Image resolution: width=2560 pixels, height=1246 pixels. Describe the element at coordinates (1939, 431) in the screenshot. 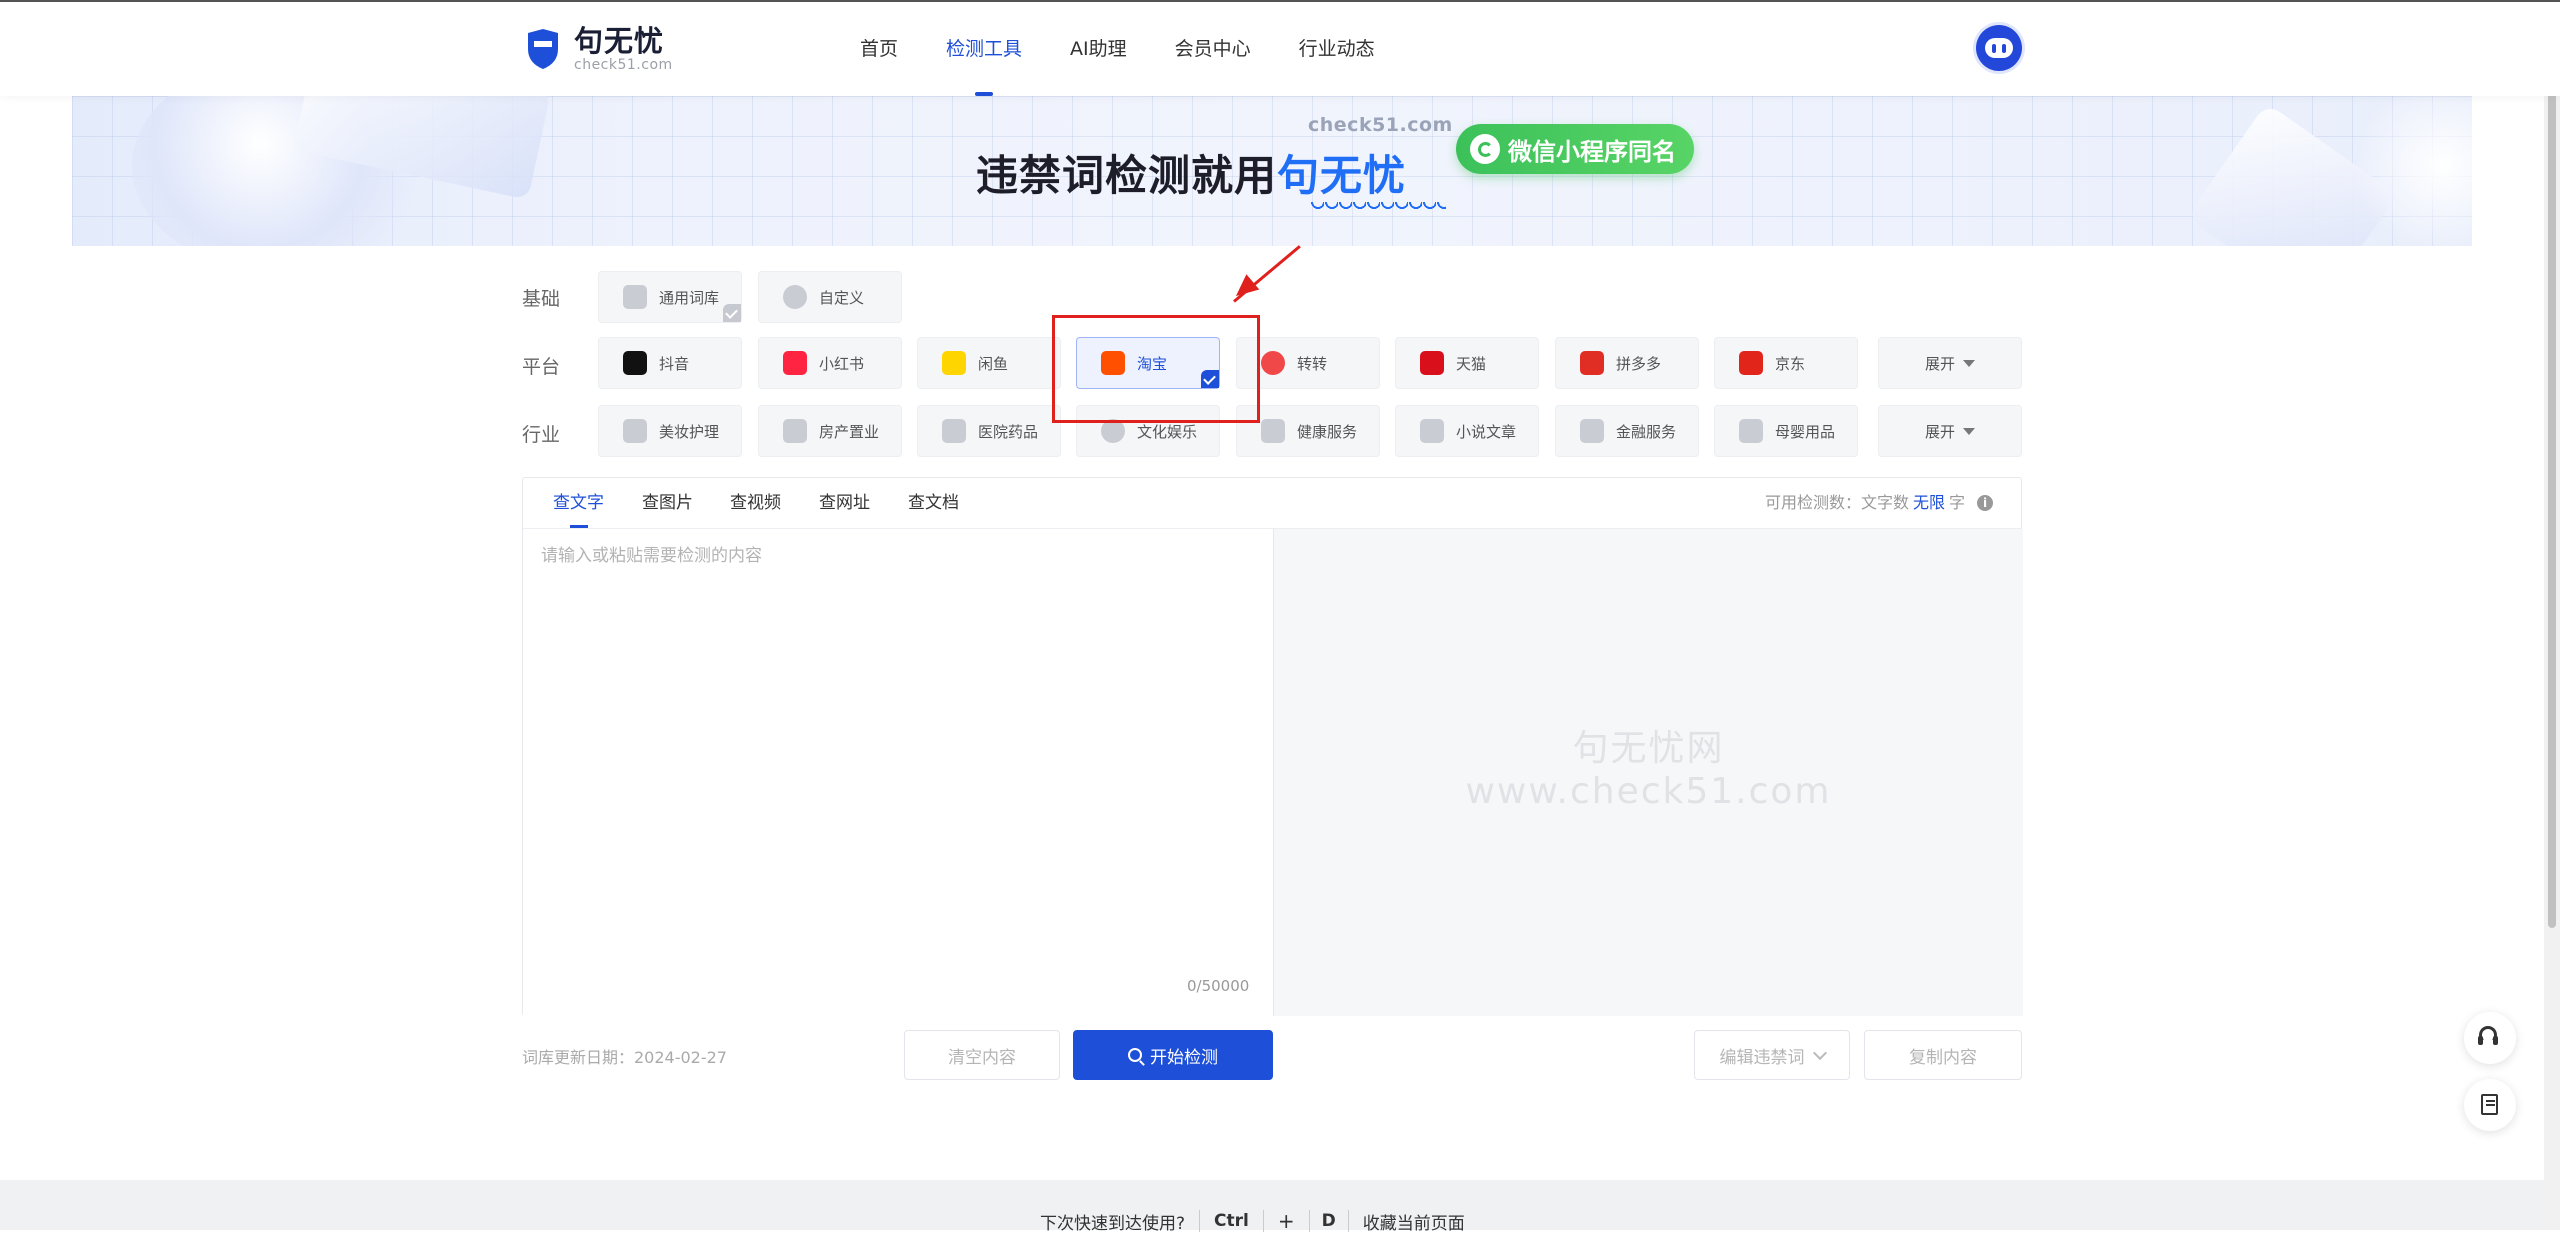

I see `expand-label: 展开` at that location.